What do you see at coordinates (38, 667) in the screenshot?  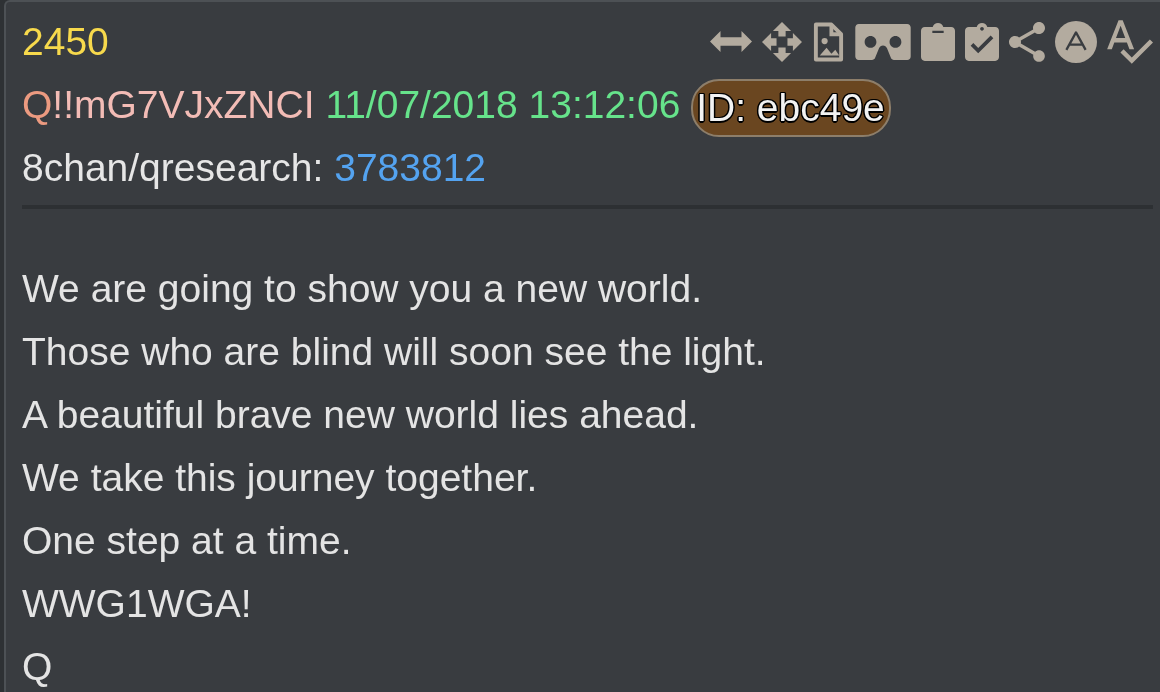 I see `post-text-line: Q` at bounding box center [38, 667].